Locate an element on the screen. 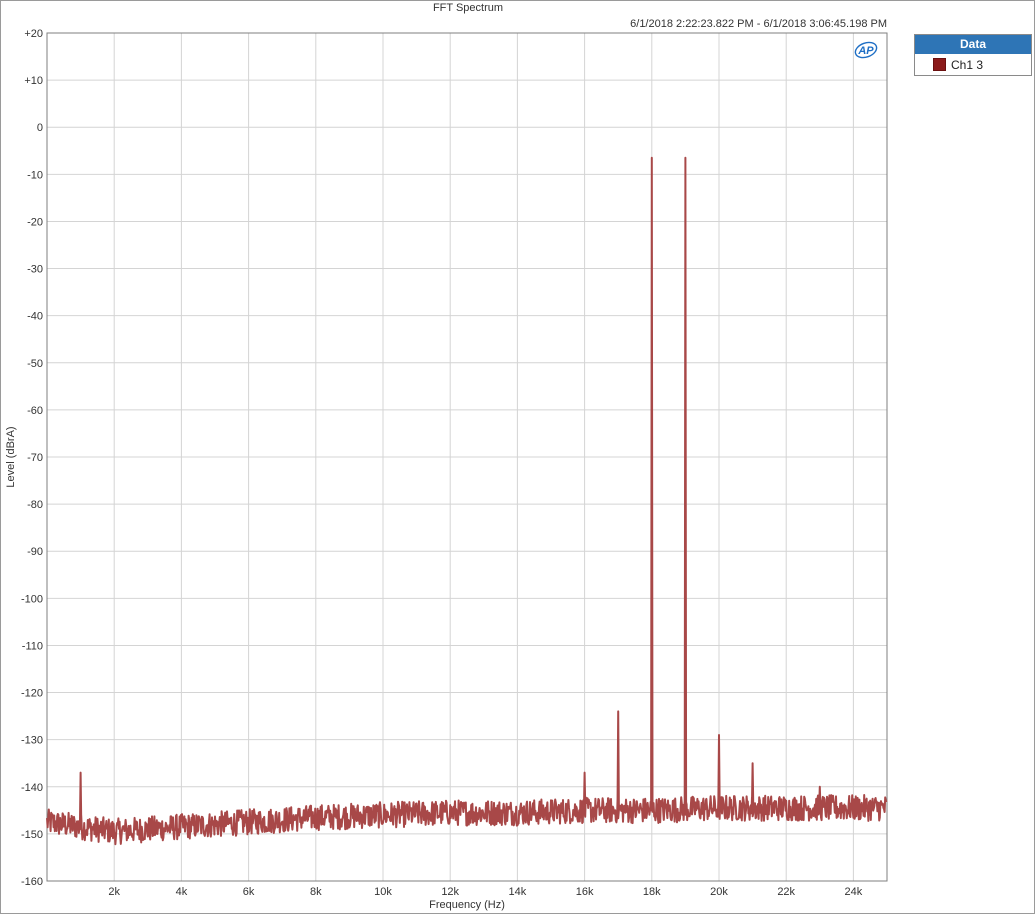 This screenshot has width=1035, height=914. x-axis-ticks: 2k 4k 6k 8k 10k 12k 14k 16k 18k 20k 22k 24k is located at coordinates (485, 892).